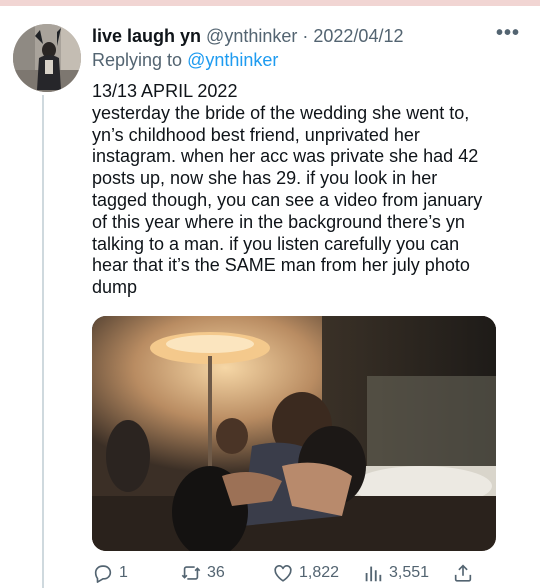 Image resolution: width=540 pixels, height=588 pixels. I want to click on avatar, so click(47, 58).